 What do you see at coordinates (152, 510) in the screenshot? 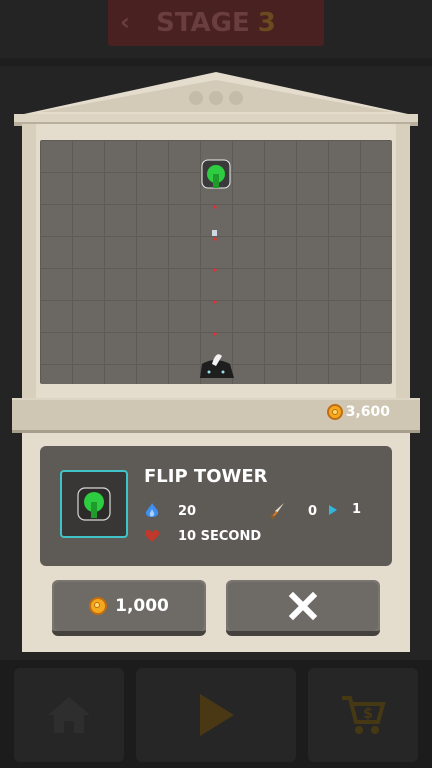
I see `flame-icon` at bounding box center [152, 510].